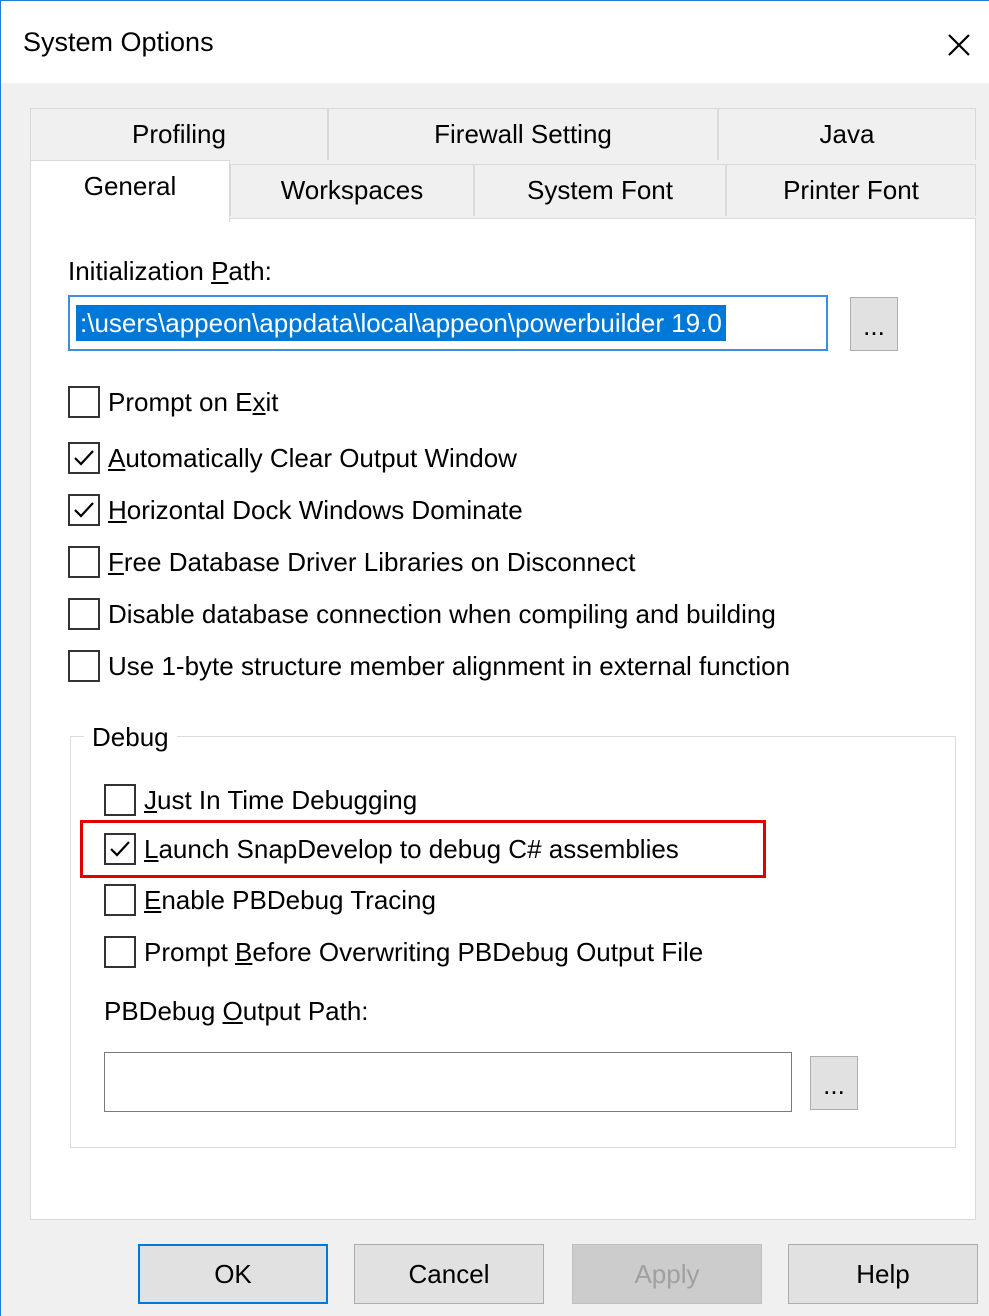  I want to click on general-option-2: Horizontal Dock Windows Dominate, so click(295, 510).